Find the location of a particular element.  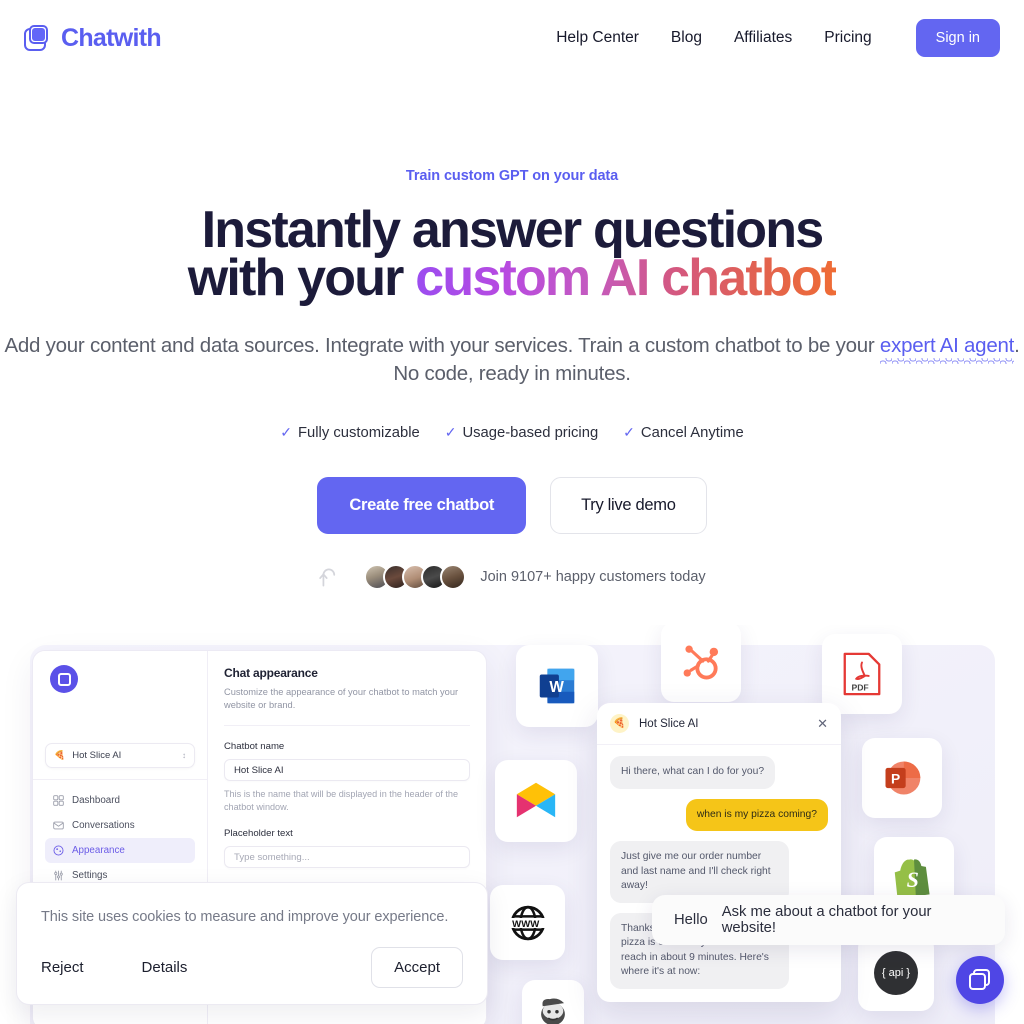

inbox-icon is located at coordinates (58, 825).